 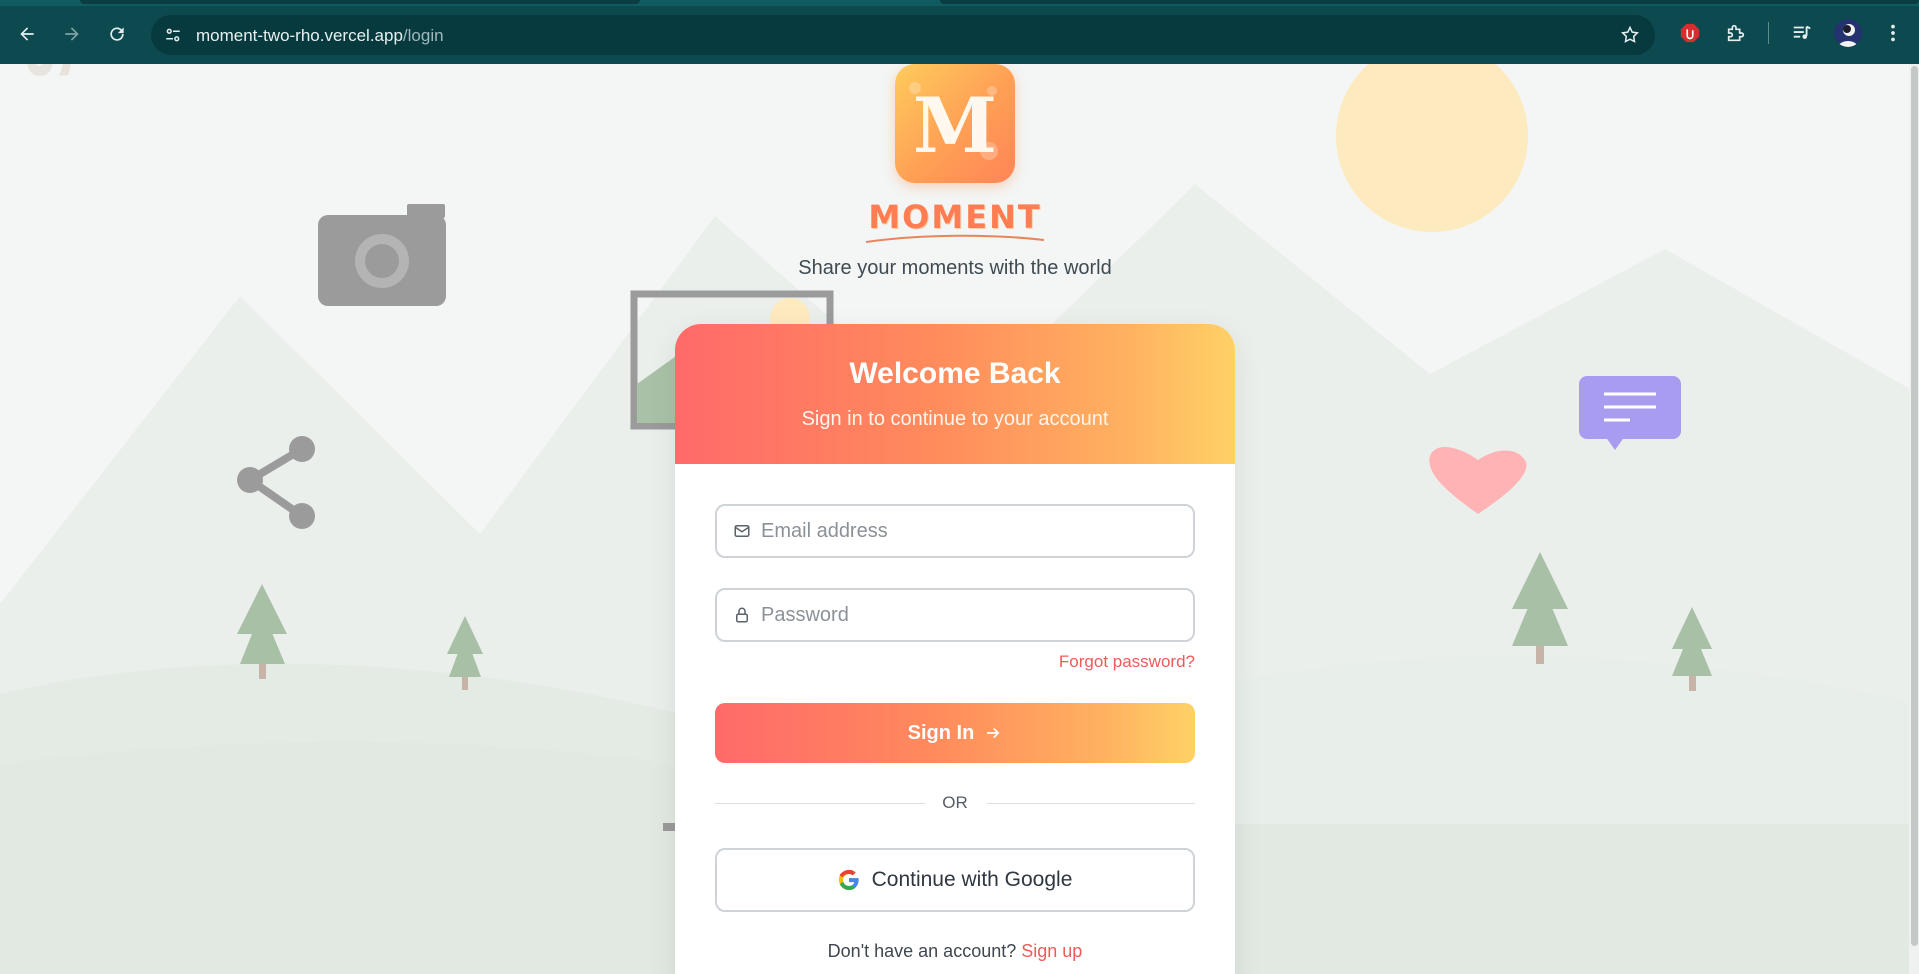 What do you see at coordinates (955, 373) in the screenshot?
I see `card-title: Welcome Back` at bounding box center [955, 373].